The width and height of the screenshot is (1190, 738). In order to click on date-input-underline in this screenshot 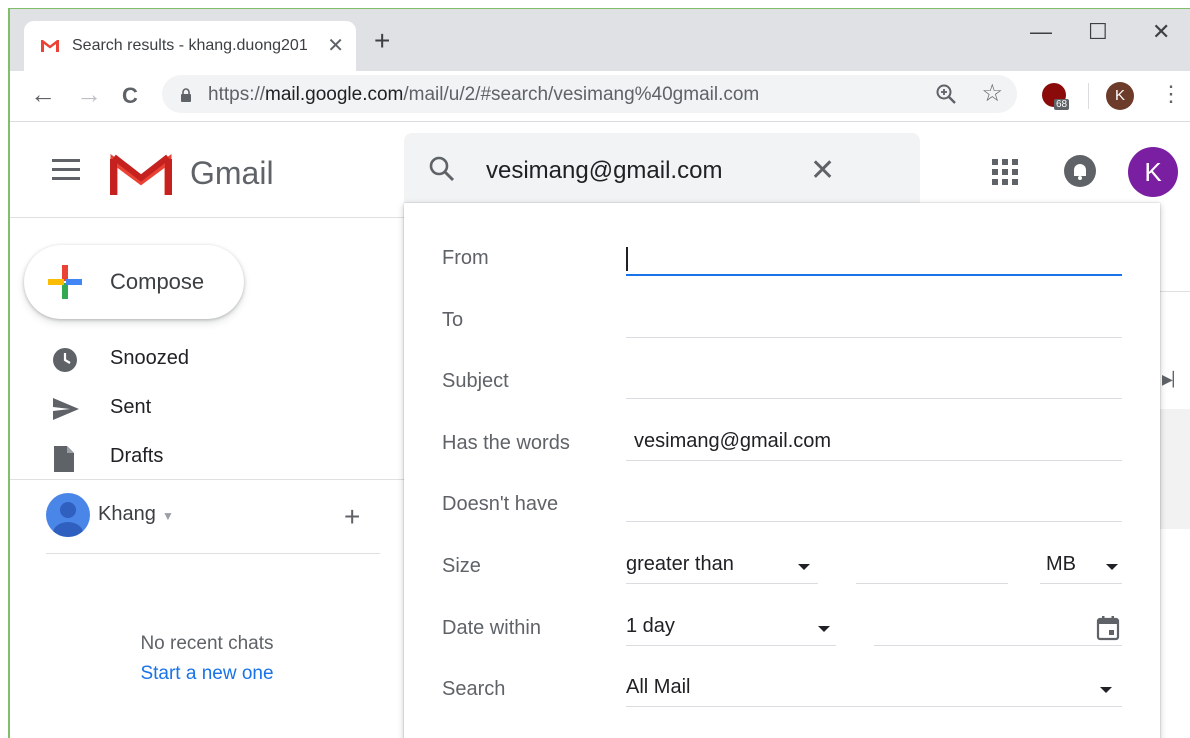, I will do `click(998, 645)`.